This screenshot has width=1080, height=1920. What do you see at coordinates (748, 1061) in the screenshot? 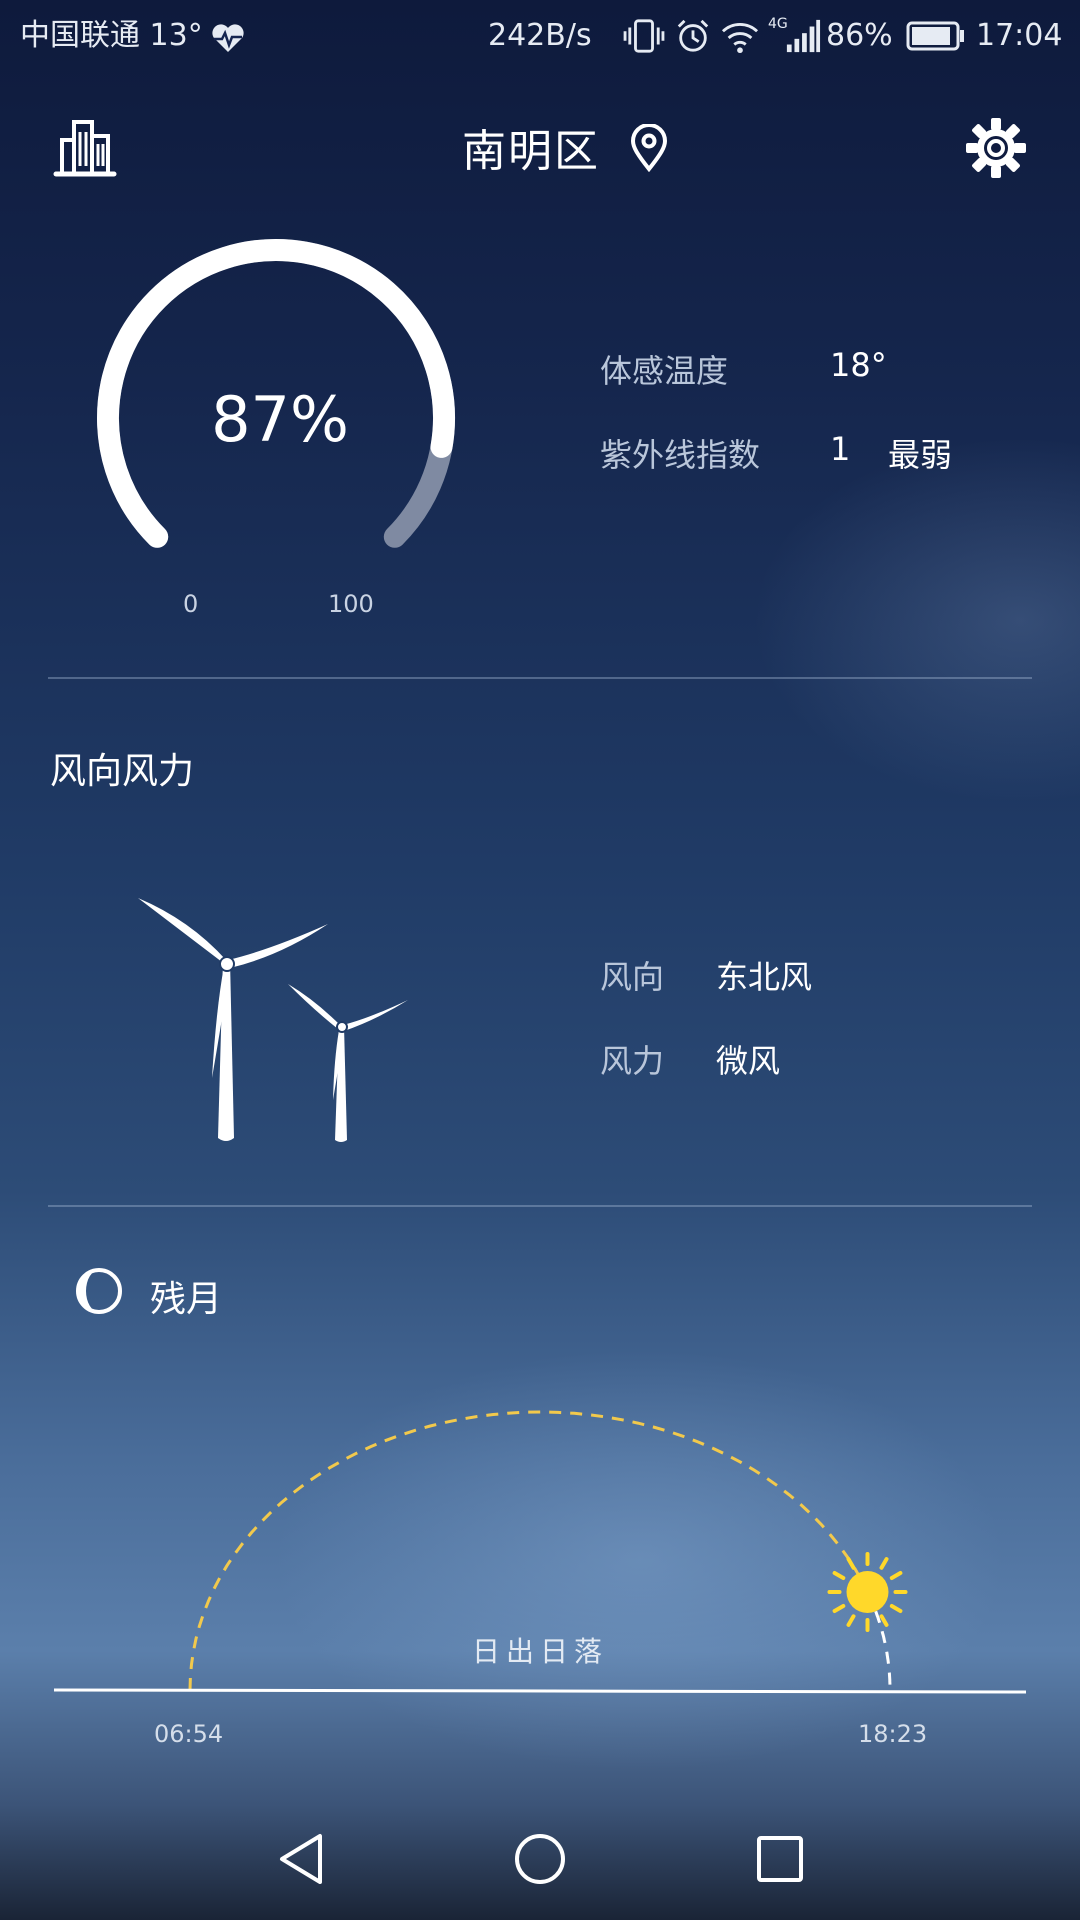
I see `wind-force-value: 微风` at bounding box center [748, 1061].